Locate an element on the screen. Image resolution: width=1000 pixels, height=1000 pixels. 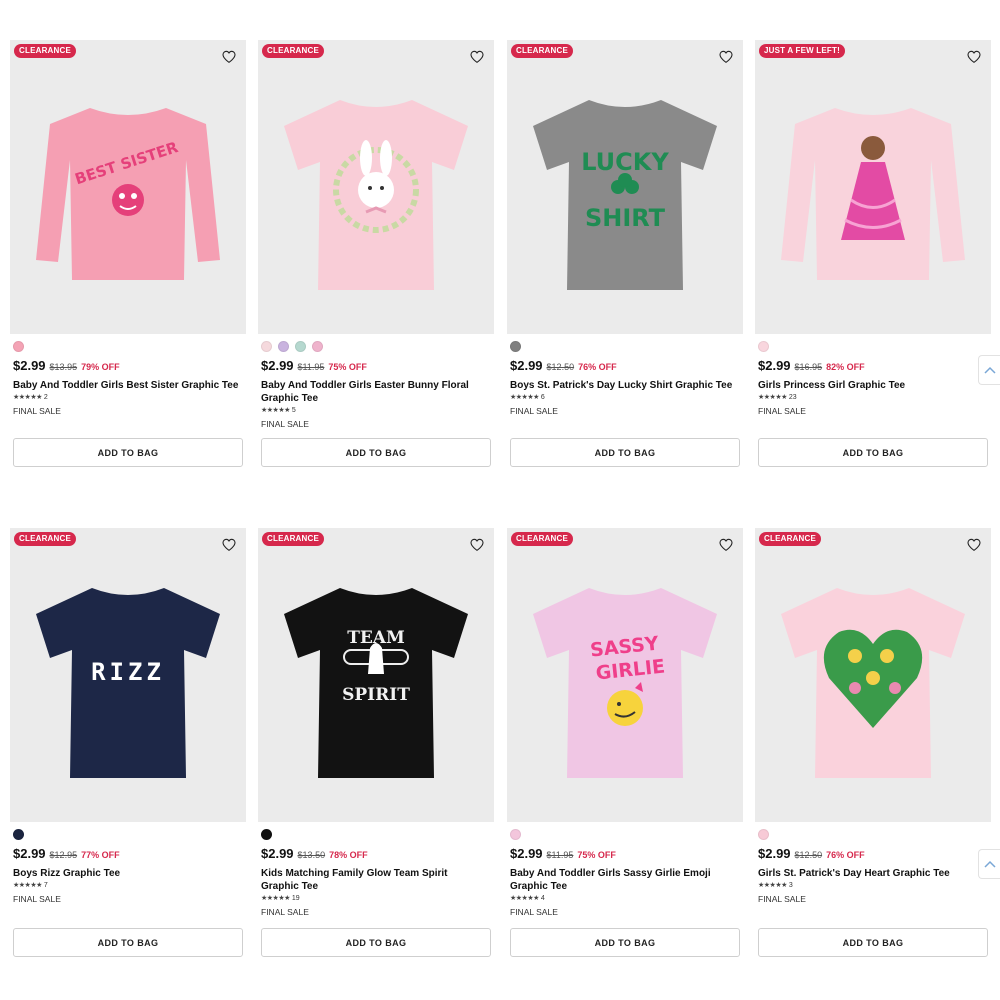
product-image: RIZZ is located at coordinates (128, 675).